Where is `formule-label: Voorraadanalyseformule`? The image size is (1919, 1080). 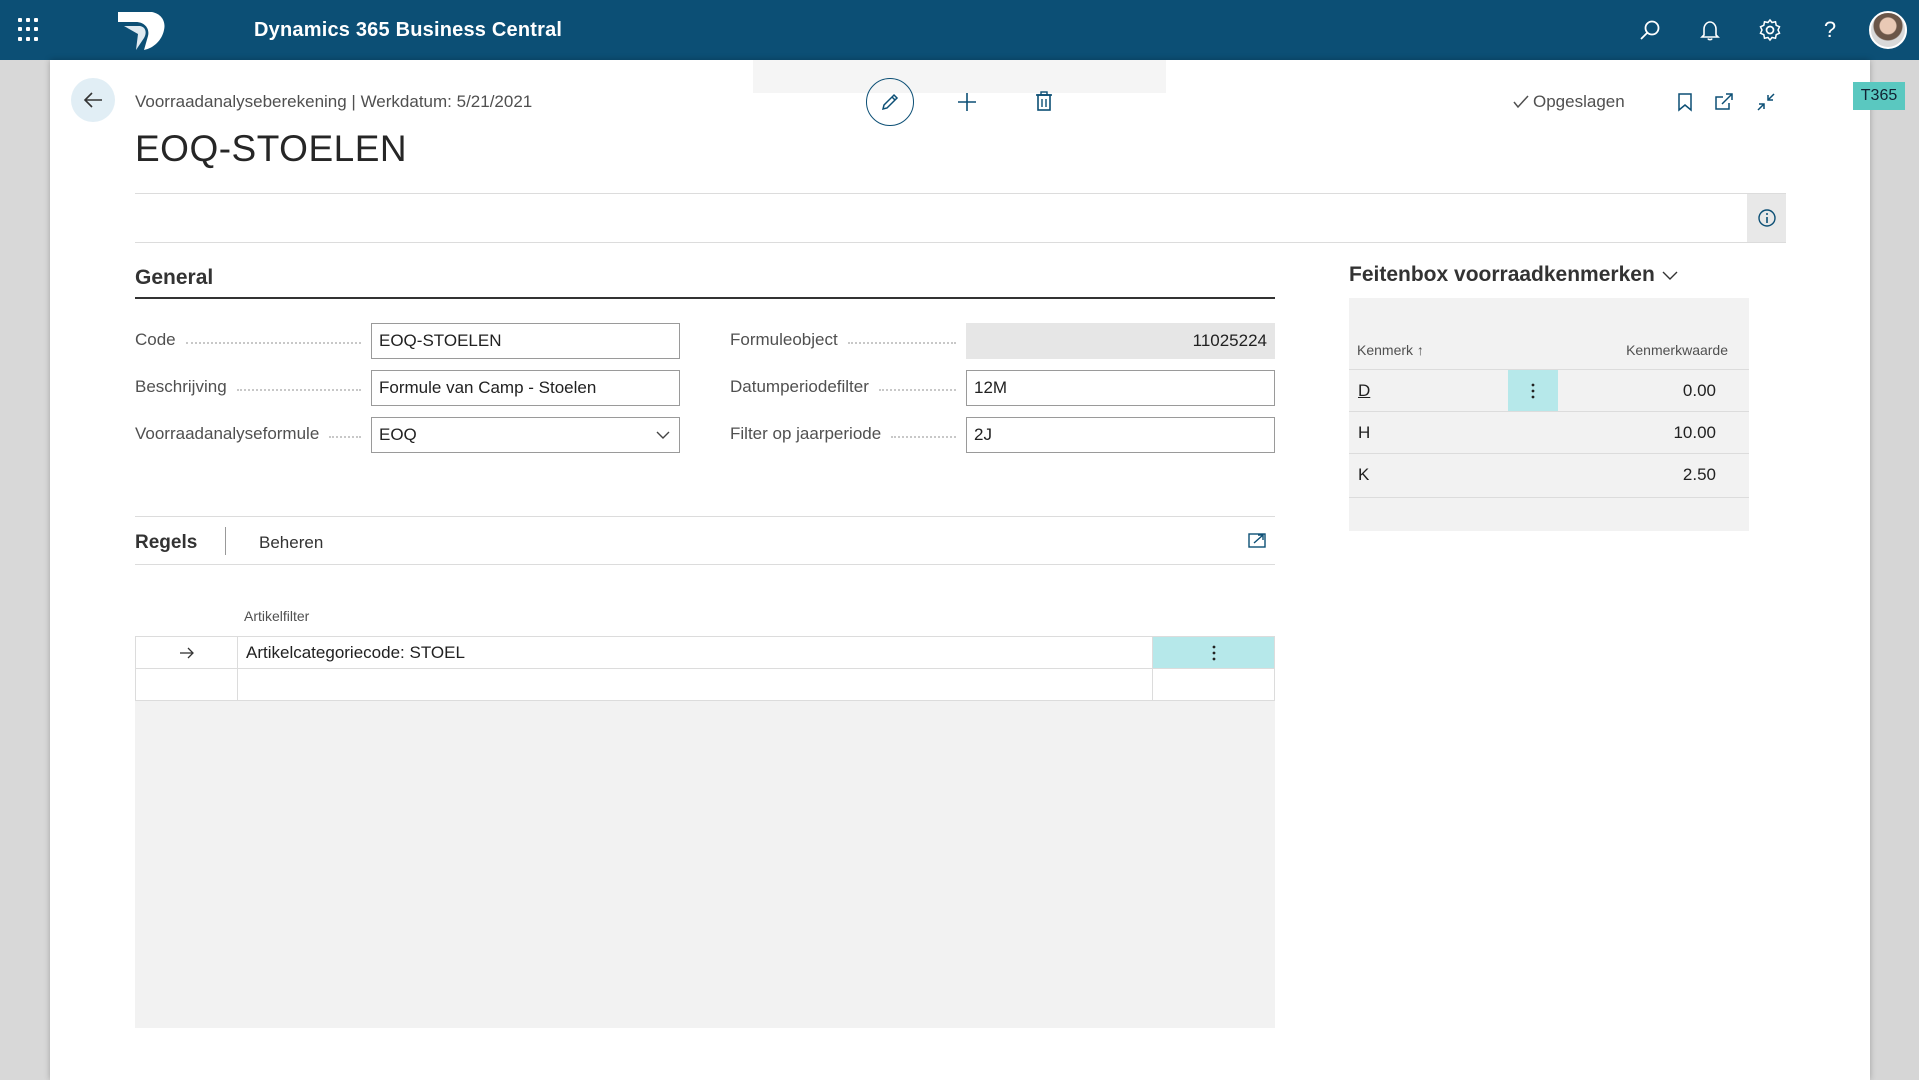 formule-label: Voorraadanalyseformule is located at coordinates (253, 434).